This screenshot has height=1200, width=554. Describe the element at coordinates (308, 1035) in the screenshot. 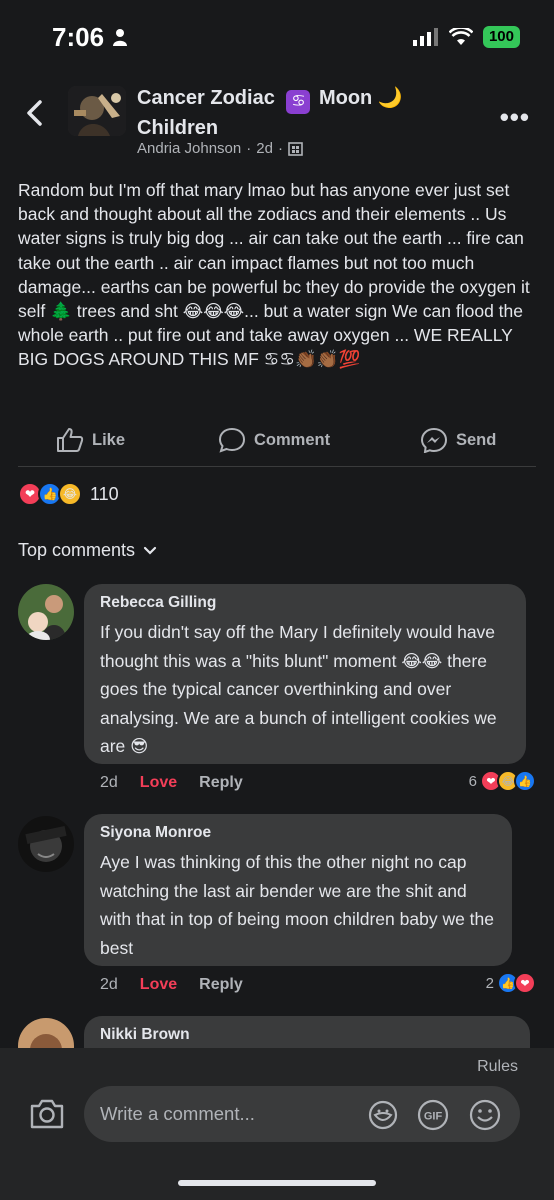

I see `commenter-name: Nikki Brown` at that location.